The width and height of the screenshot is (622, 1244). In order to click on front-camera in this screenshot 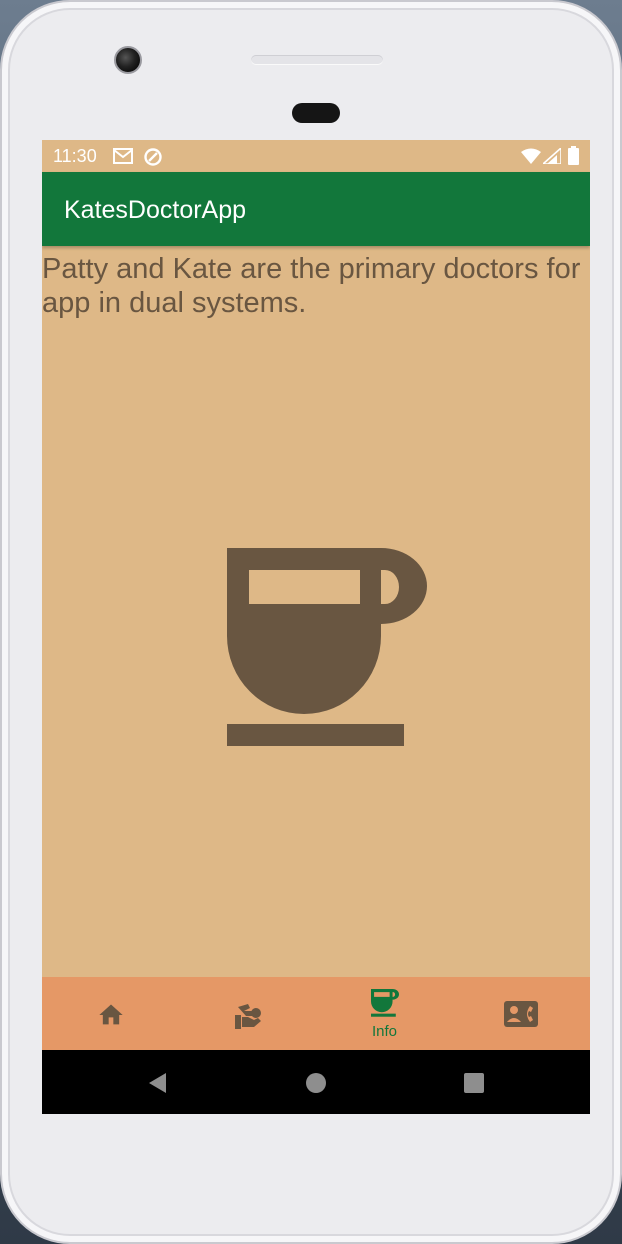, I will do `click(128, 60)`.